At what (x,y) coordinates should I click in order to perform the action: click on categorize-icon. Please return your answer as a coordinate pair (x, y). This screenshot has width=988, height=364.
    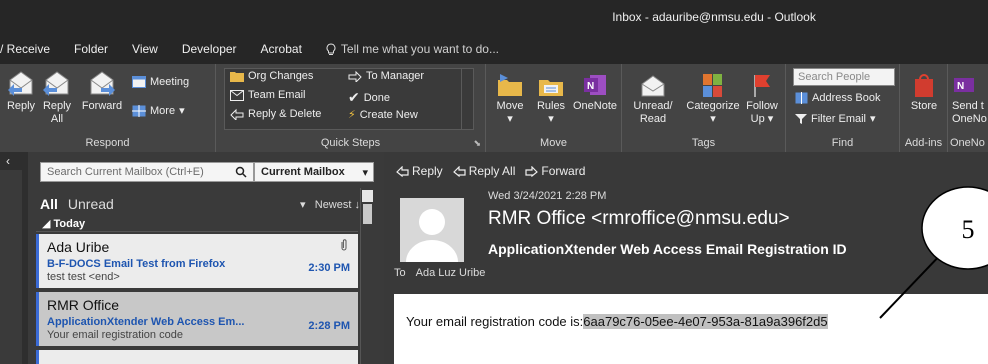
    Looking at the image, I should click on (712, 85).